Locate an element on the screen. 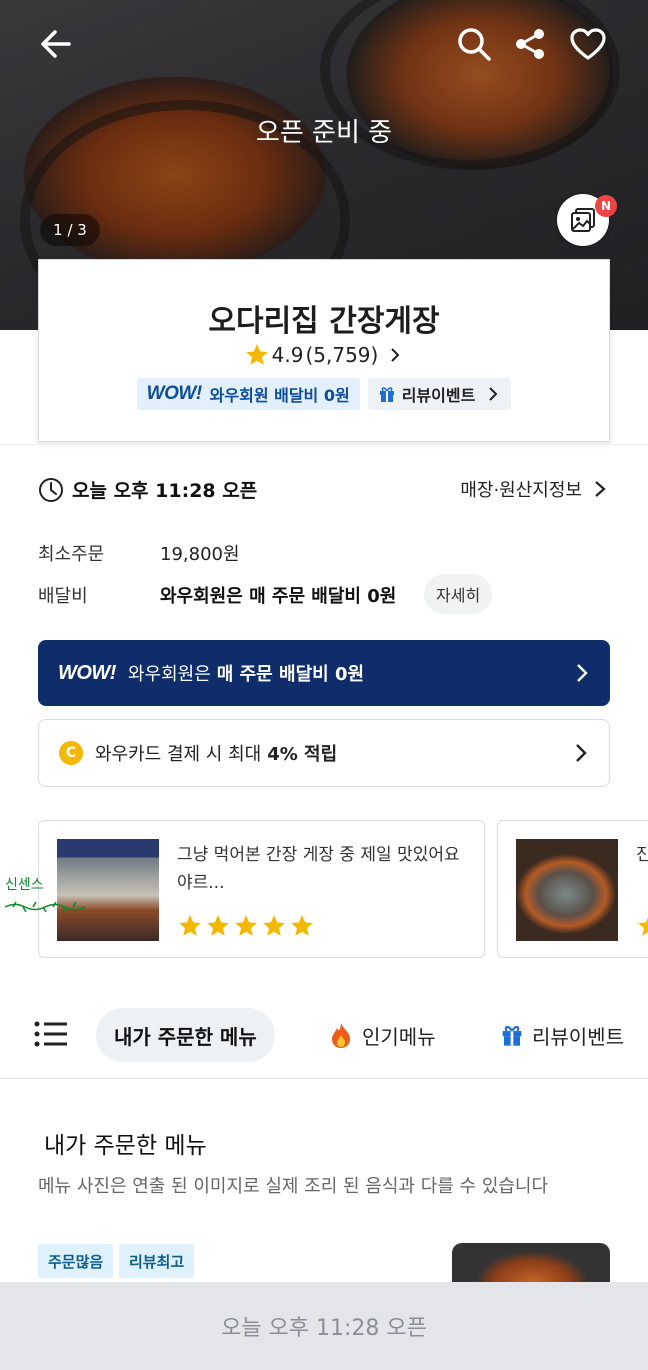 The width and height of the screenshot is (648, 1370). search-icon is located at coordinates (474, 44).